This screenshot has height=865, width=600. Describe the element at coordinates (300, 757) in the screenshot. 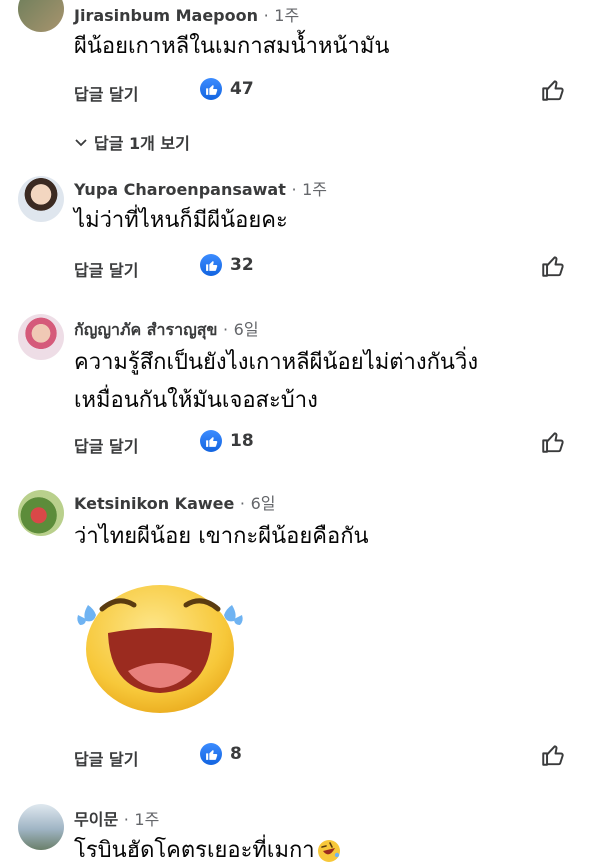

I see `comment-actions: 답글 달기 8` at that location.